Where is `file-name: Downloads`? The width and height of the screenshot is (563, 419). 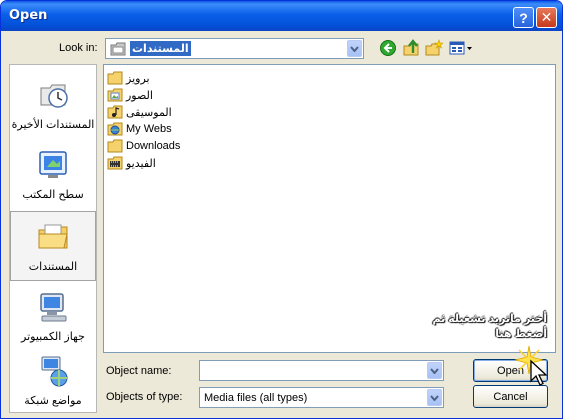
file-name: Downloads is located at coordinates (153, 146).